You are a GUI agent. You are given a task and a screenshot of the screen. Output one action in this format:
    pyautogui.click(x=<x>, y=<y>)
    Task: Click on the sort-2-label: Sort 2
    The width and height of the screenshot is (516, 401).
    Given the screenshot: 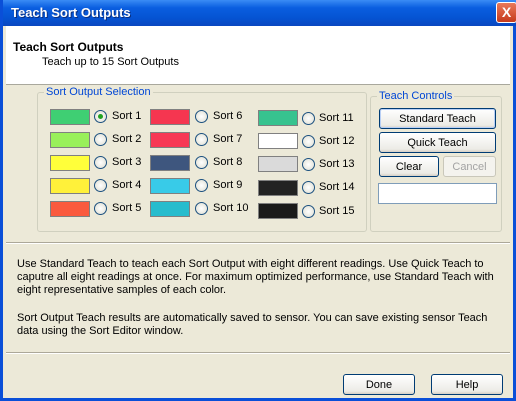 What is the action you would take?
    pyautogui.click(x=126, y=139)
    